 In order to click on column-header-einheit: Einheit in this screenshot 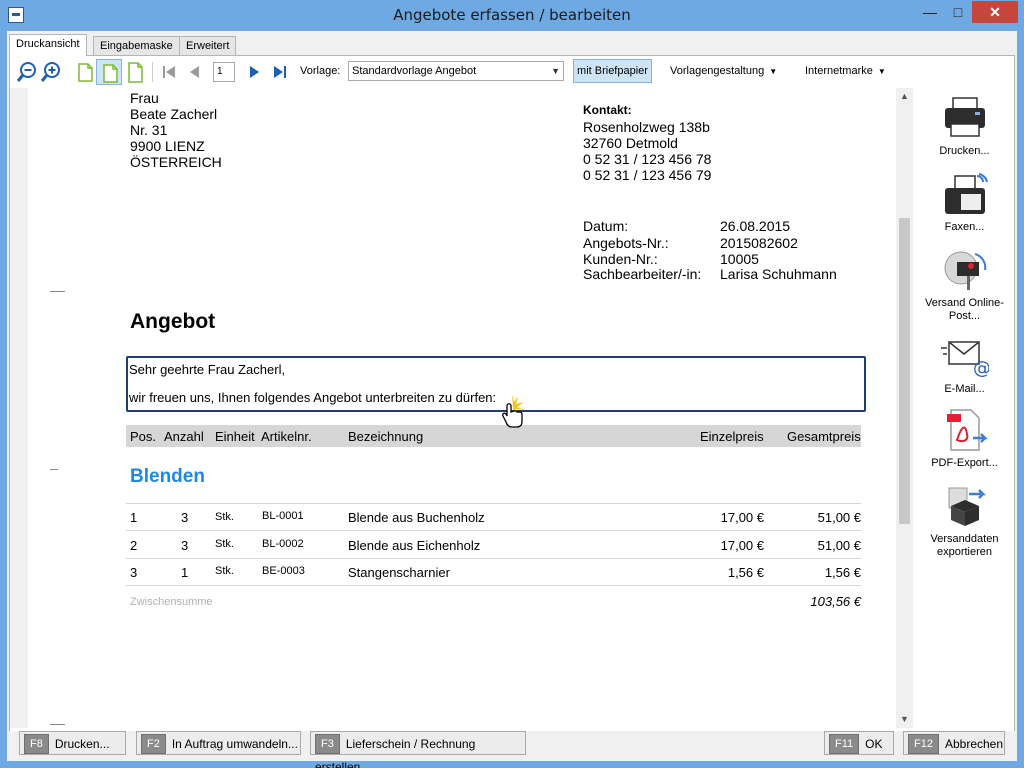, I will do `click(235, 436)`.